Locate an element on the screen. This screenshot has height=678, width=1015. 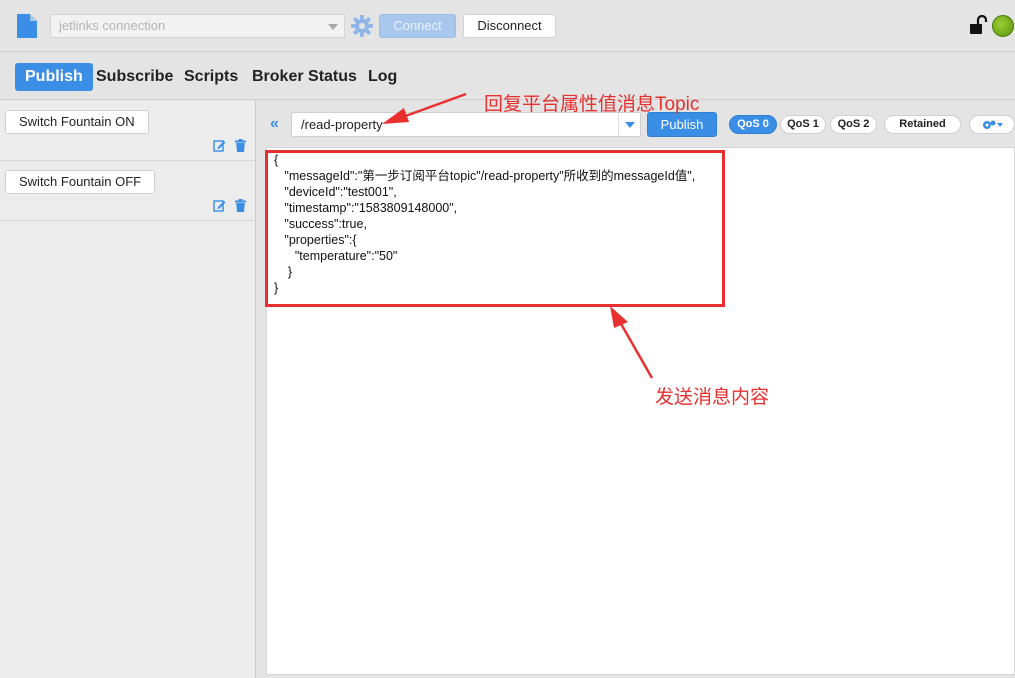
tab-publish: Publish is located at coordinates (54, 77).